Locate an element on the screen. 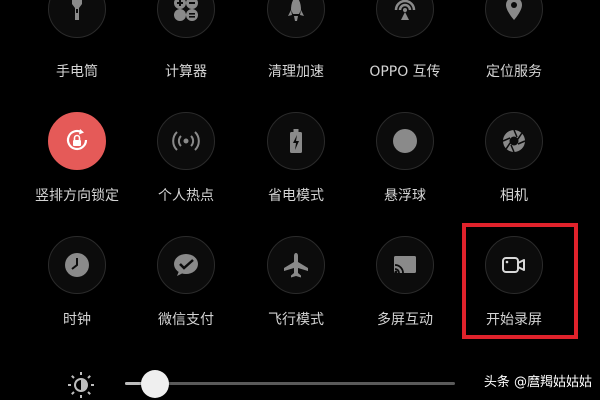 This screenshot has width=600, height=400. tile-clock: 时钟 is located at coordinates (77, 164).